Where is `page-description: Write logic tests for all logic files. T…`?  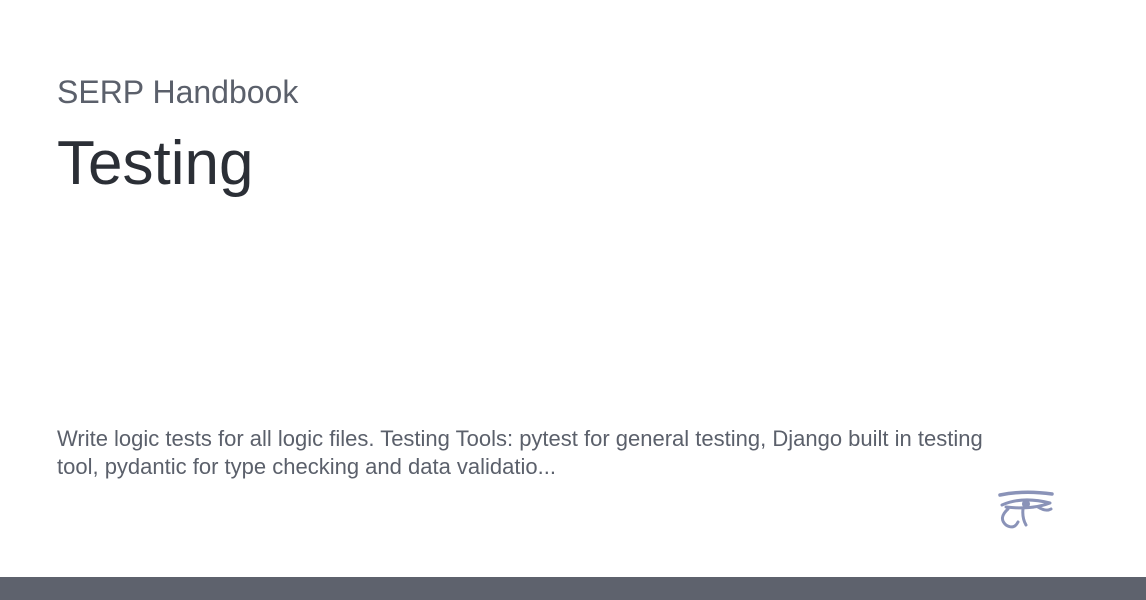 page-description: Write logic tests for all logic files. T… is located at coordinates (520, 452).